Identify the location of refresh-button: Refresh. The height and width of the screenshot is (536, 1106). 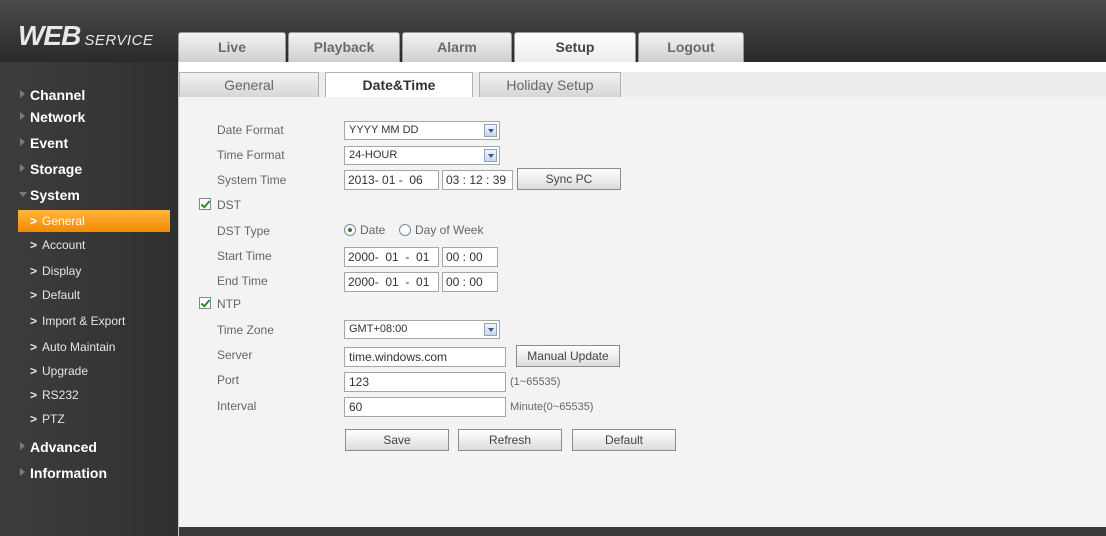
(510, 440).